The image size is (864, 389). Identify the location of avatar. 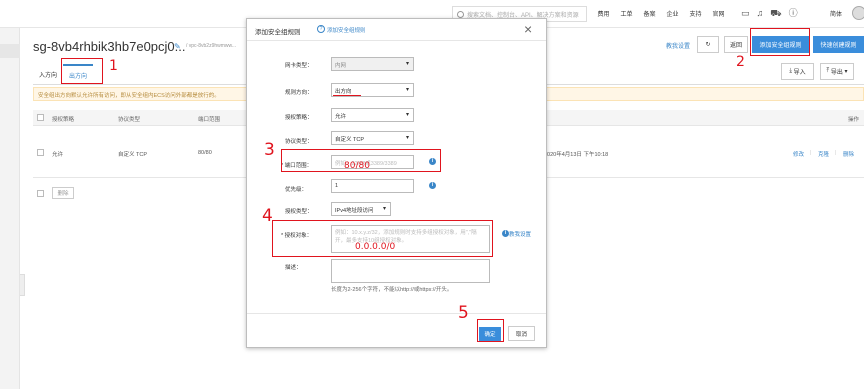
(858, 13).